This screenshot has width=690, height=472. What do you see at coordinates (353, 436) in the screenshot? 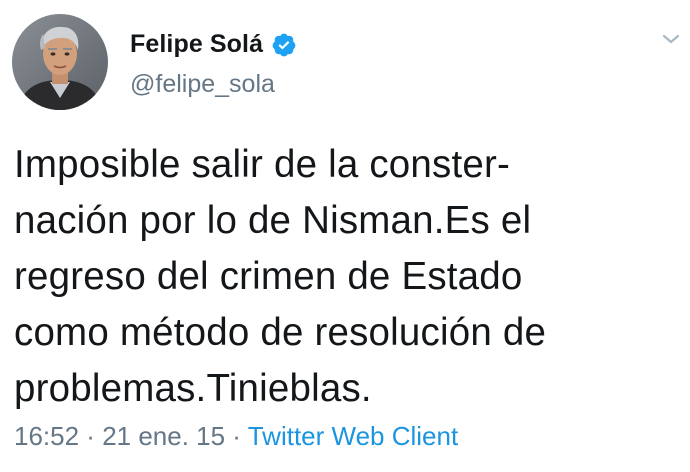
I see `tweet-source-link: Twitter Web Client` at bounding box center [353, 436].